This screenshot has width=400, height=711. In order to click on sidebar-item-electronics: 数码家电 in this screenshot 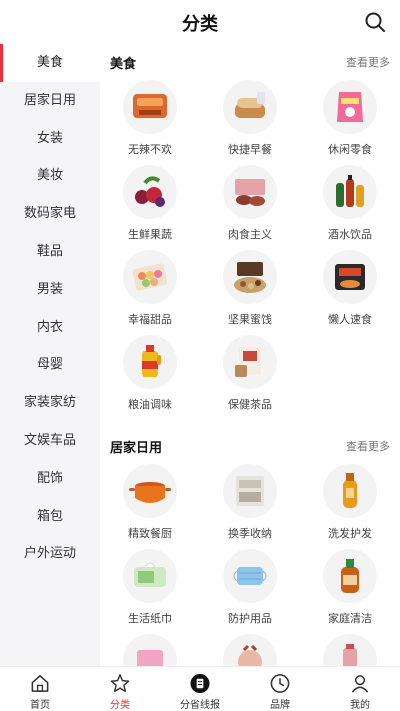, I will do `click(50, 214)`.